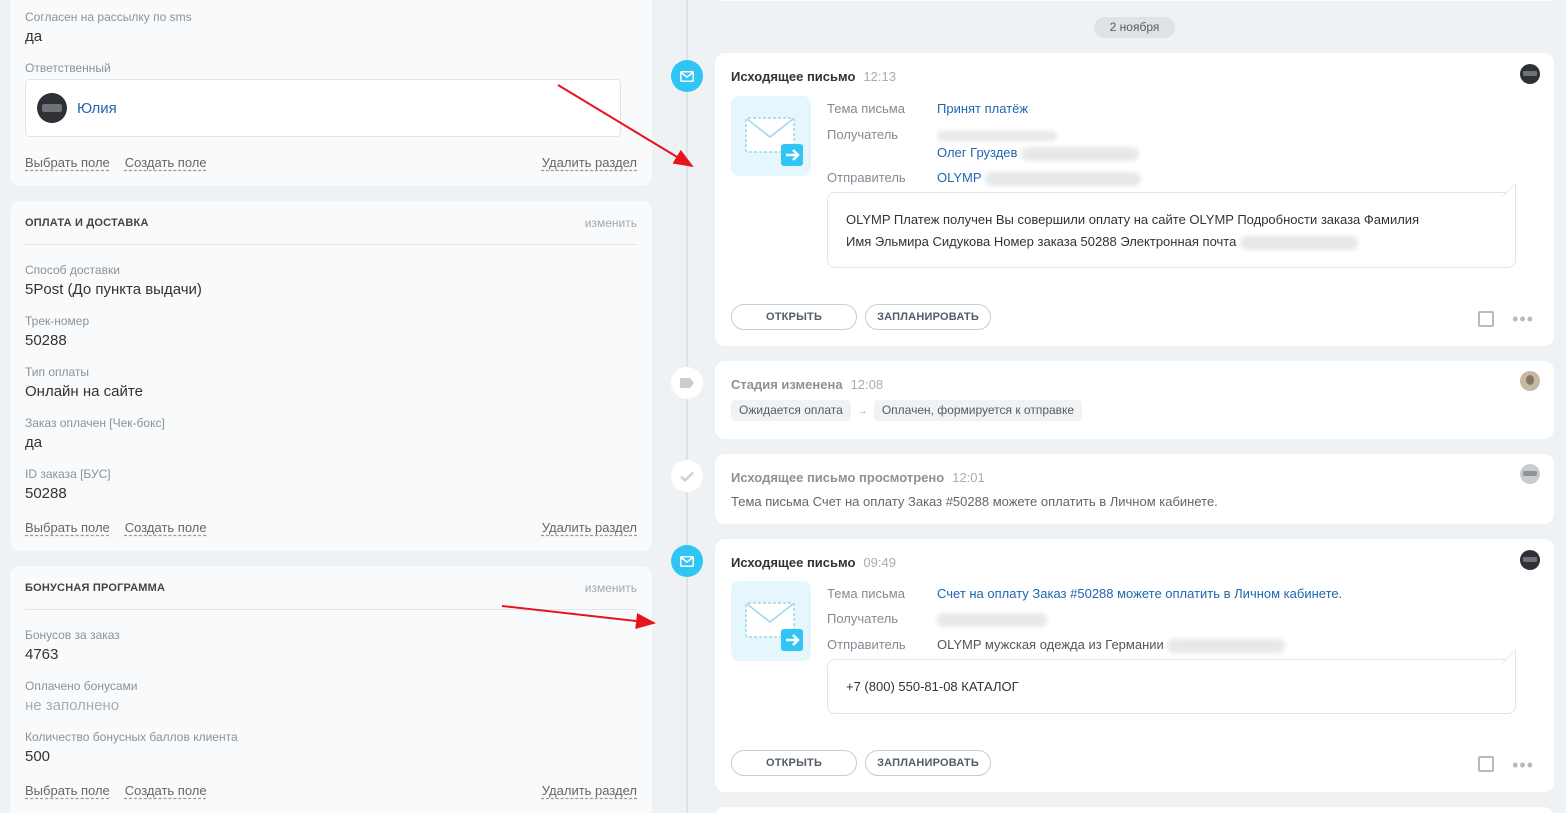  Describe the element at coordinates (108, 17) in the screenshot. I see `field-label: Согласен на рассылку по sms` at that location.